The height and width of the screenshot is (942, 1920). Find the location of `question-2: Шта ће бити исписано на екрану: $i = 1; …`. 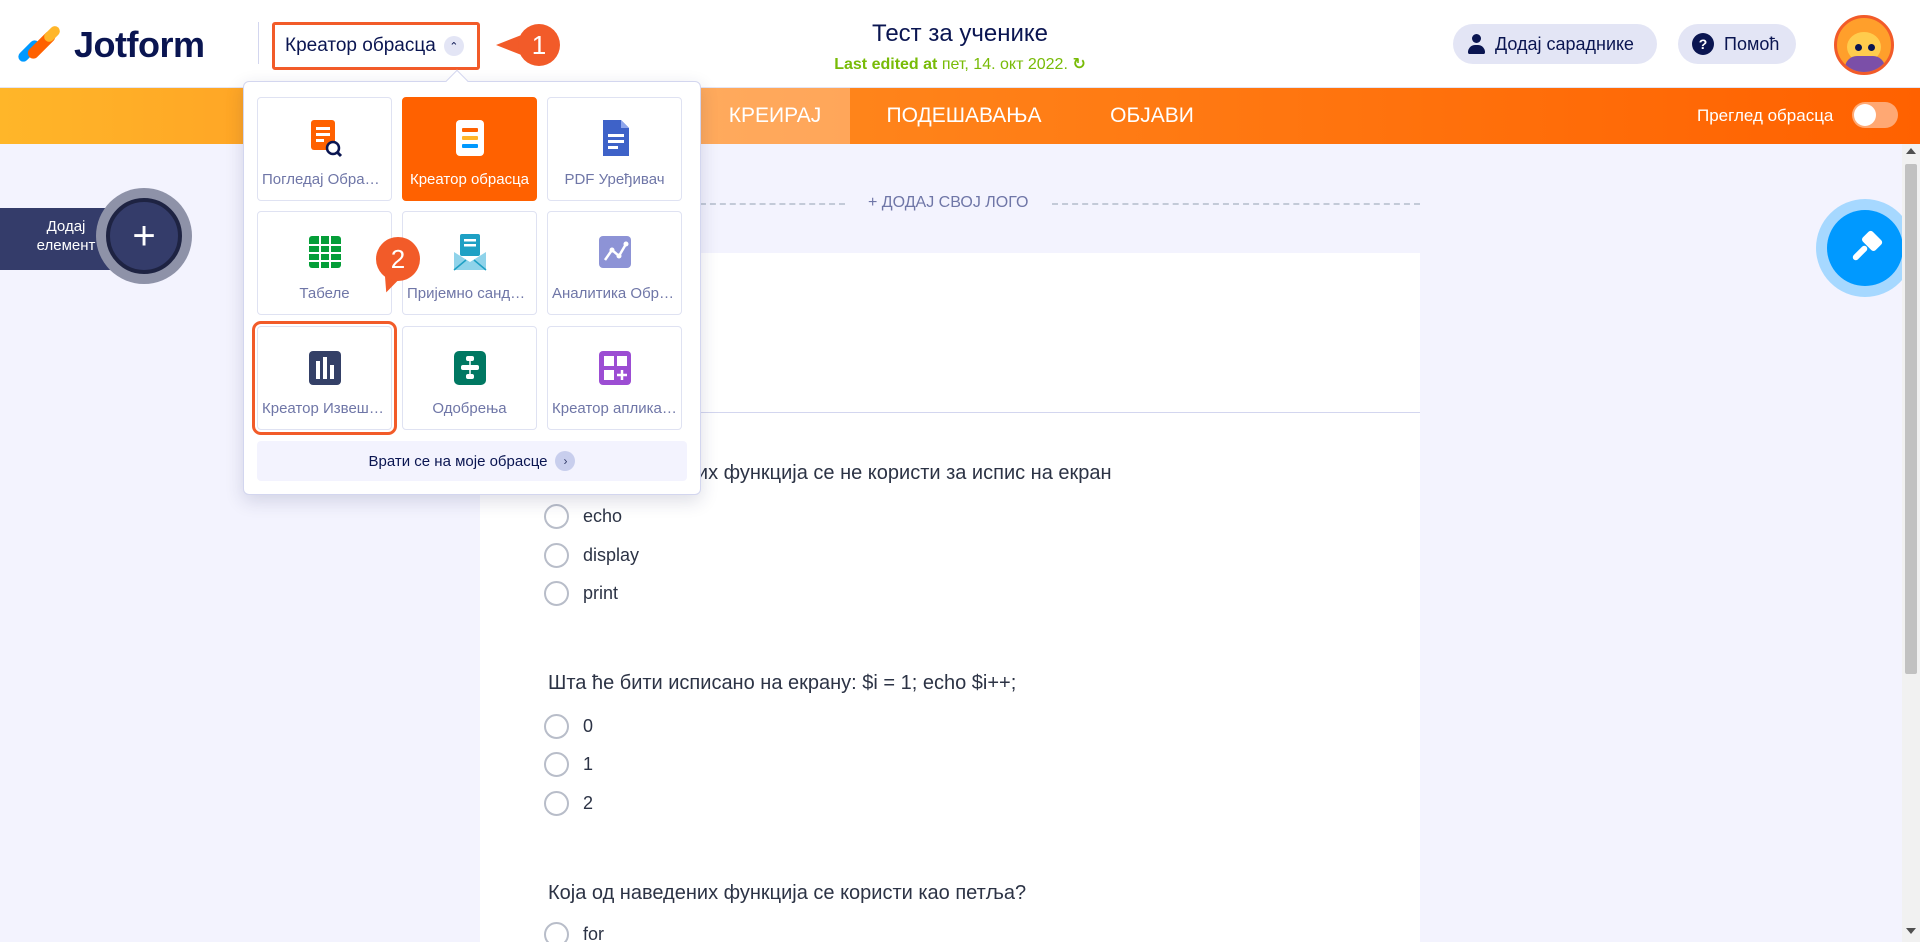

question-2: Шта ће бити исписано на екрану: $i = 1; … is located at coordinates (782, 683).